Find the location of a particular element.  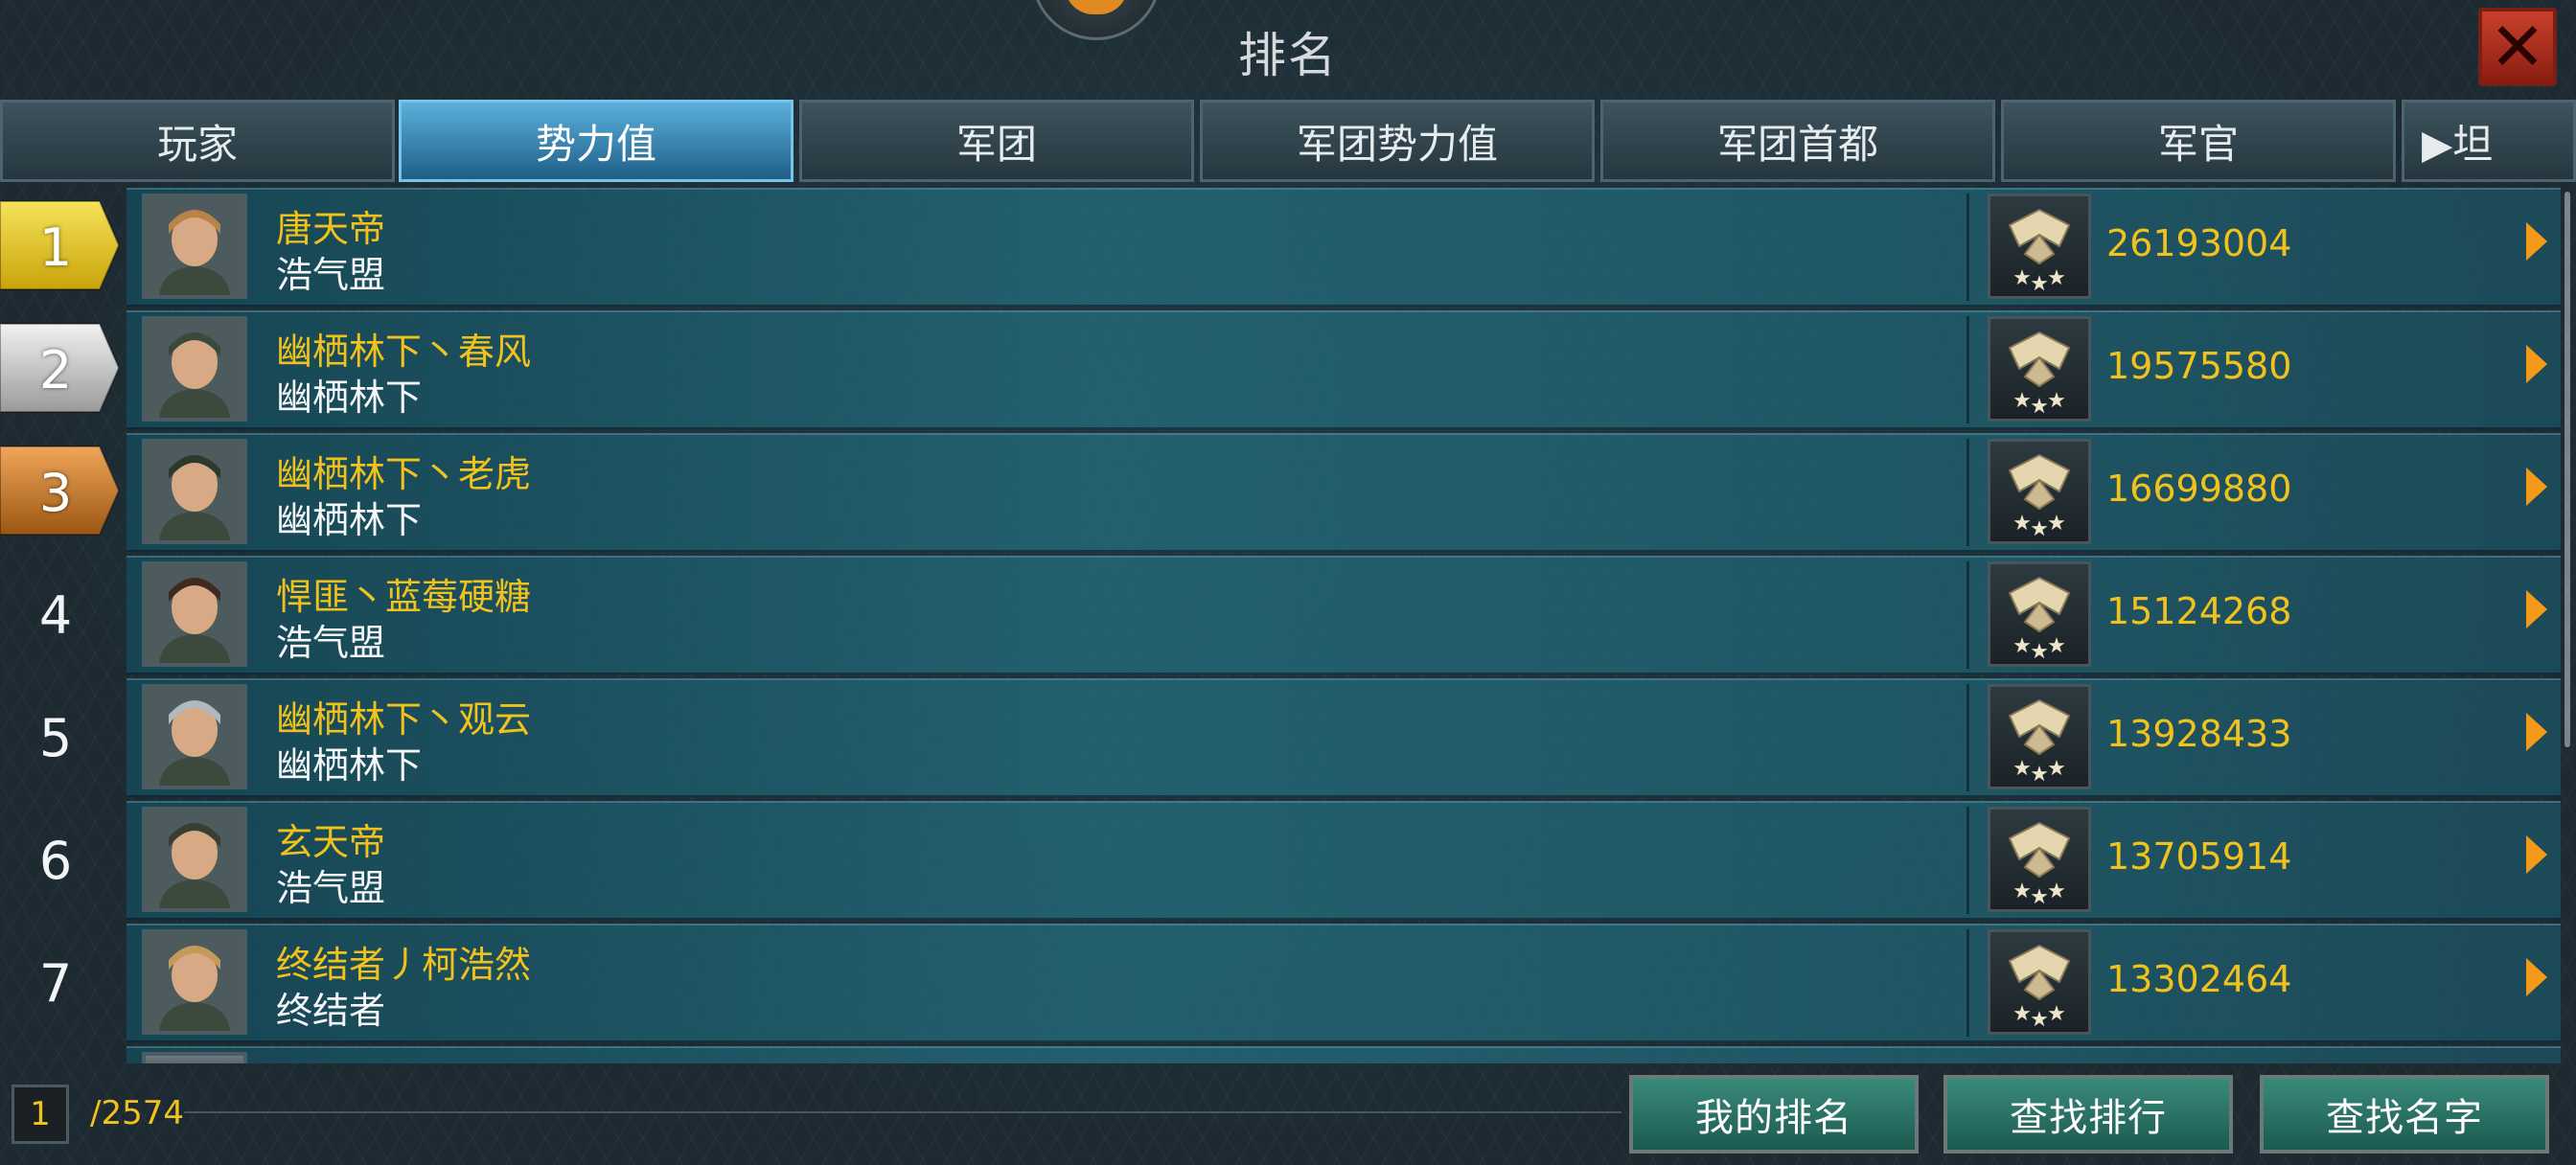

rank-number: 2 is located at coordinates (55, 370).